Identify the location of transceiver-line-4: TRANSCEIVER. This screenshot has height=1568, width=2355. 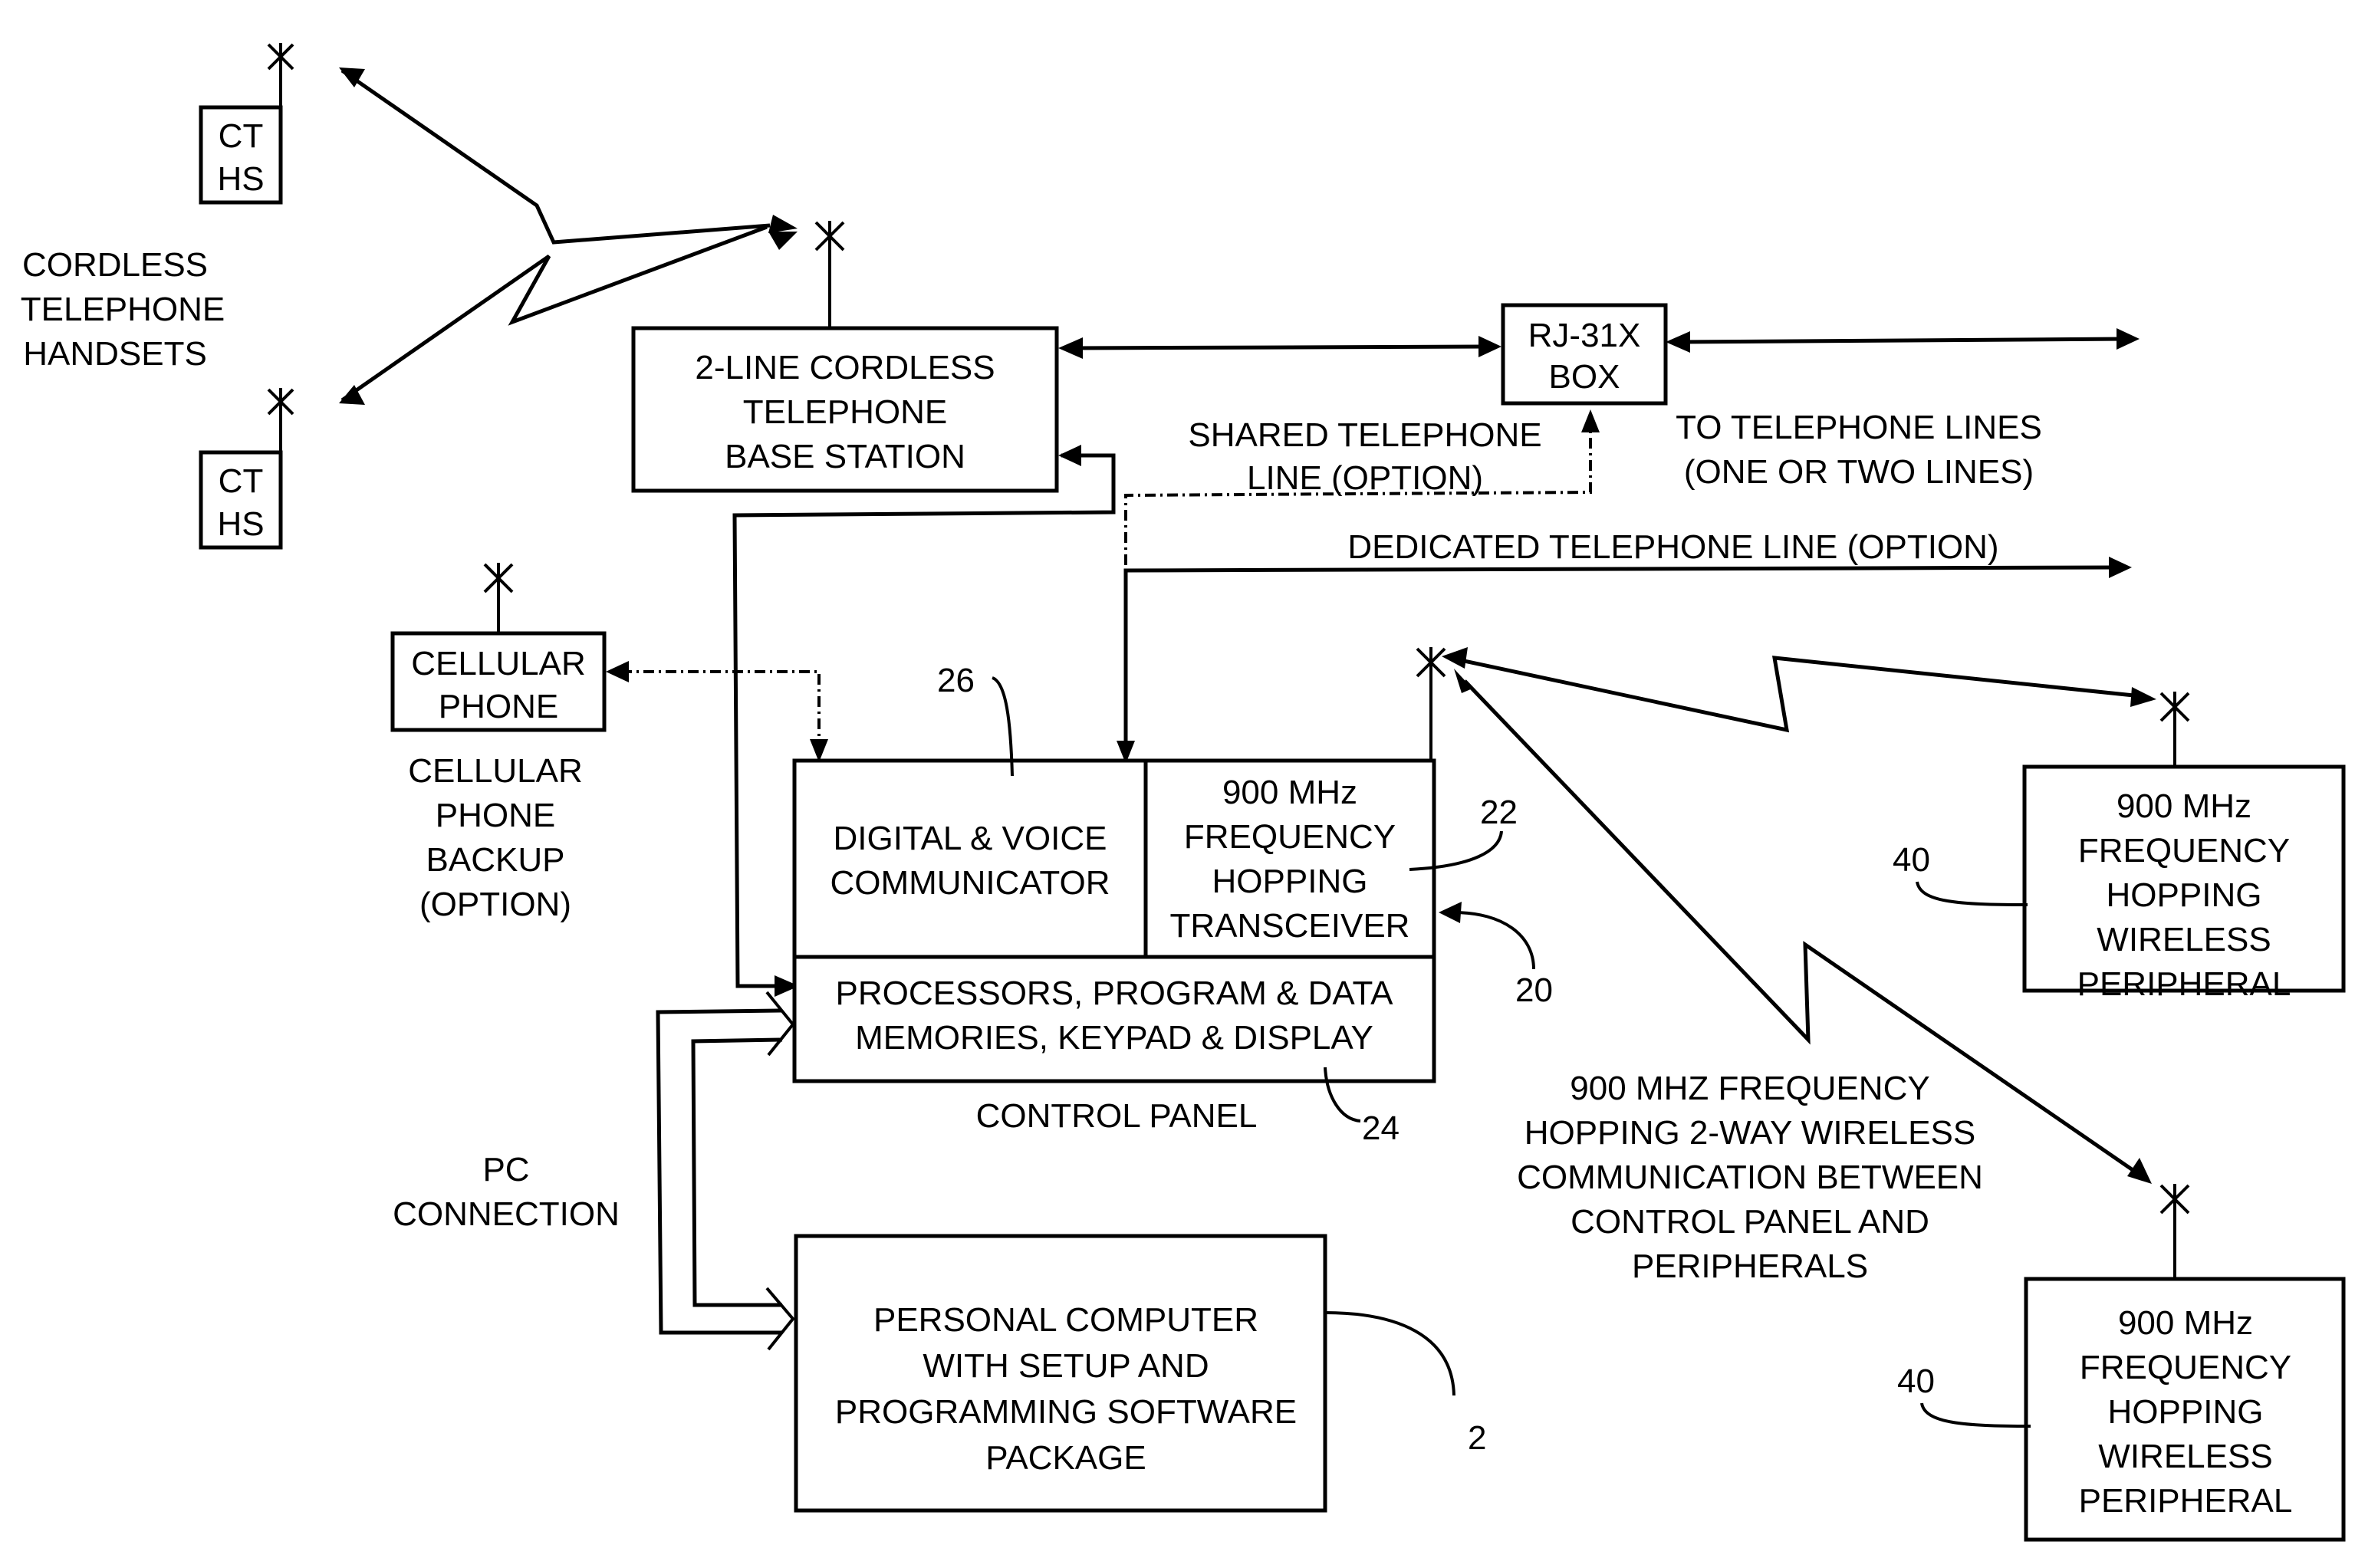
(1290, 926).